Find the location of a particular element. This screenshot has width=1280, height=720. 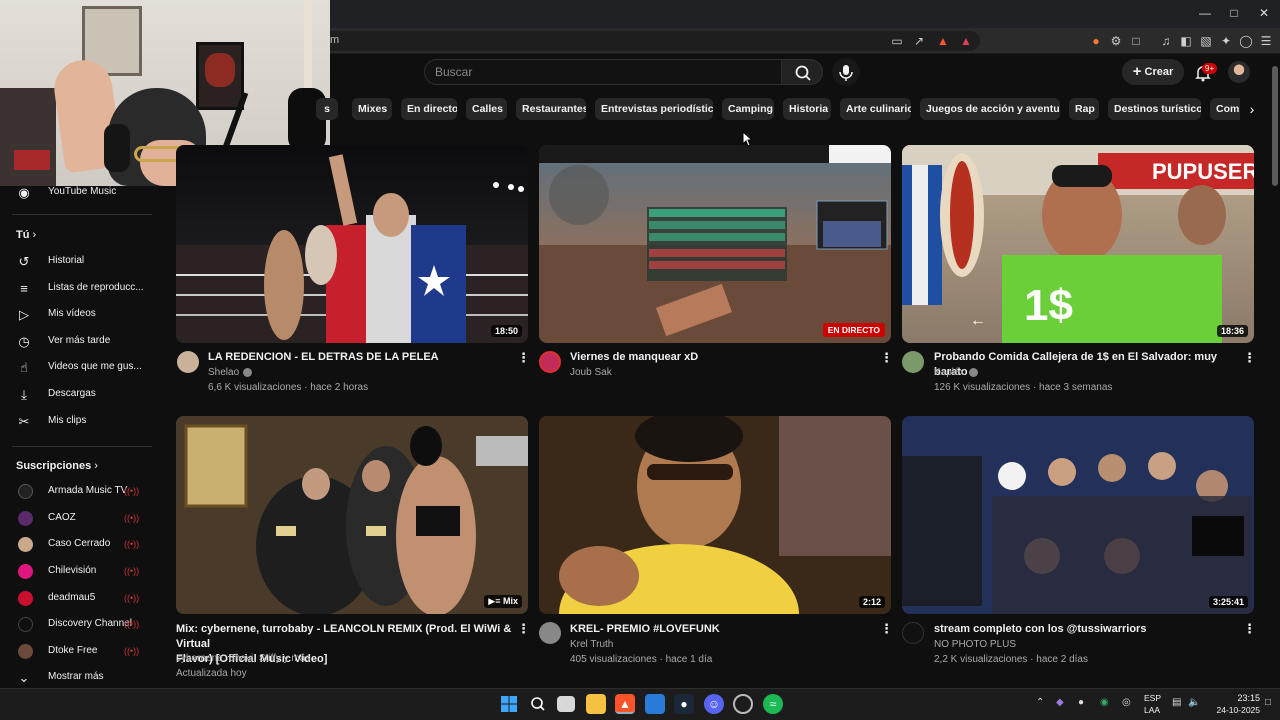

menu-icon: ☰ is located at coordinates (1266, 41).